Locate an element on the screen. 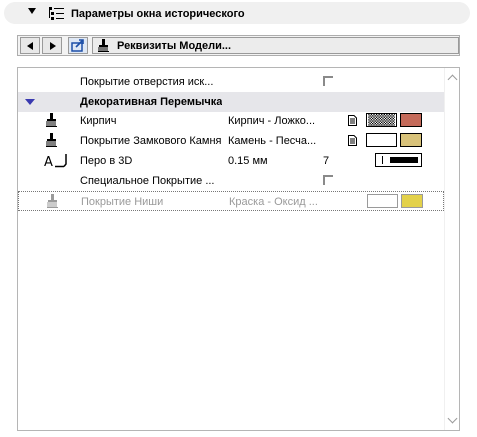 This screenshot has width=477, height=437. next-button is located at coordinates (52, 45).